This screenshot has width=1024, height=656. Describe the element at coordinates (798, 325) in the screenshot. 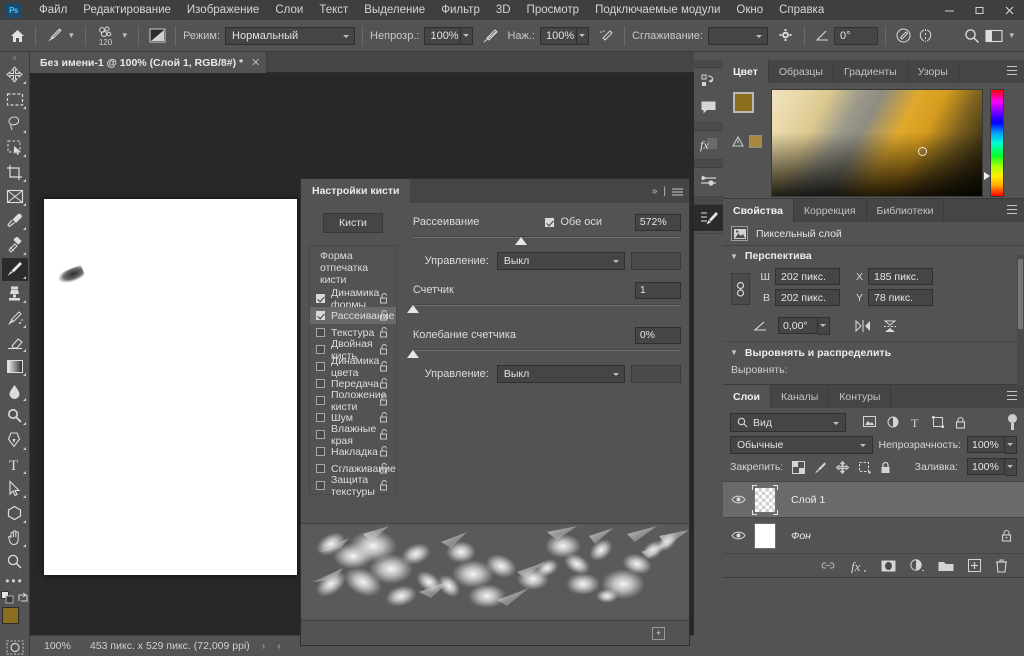

I see `angle-input: 0,00°` at that location.